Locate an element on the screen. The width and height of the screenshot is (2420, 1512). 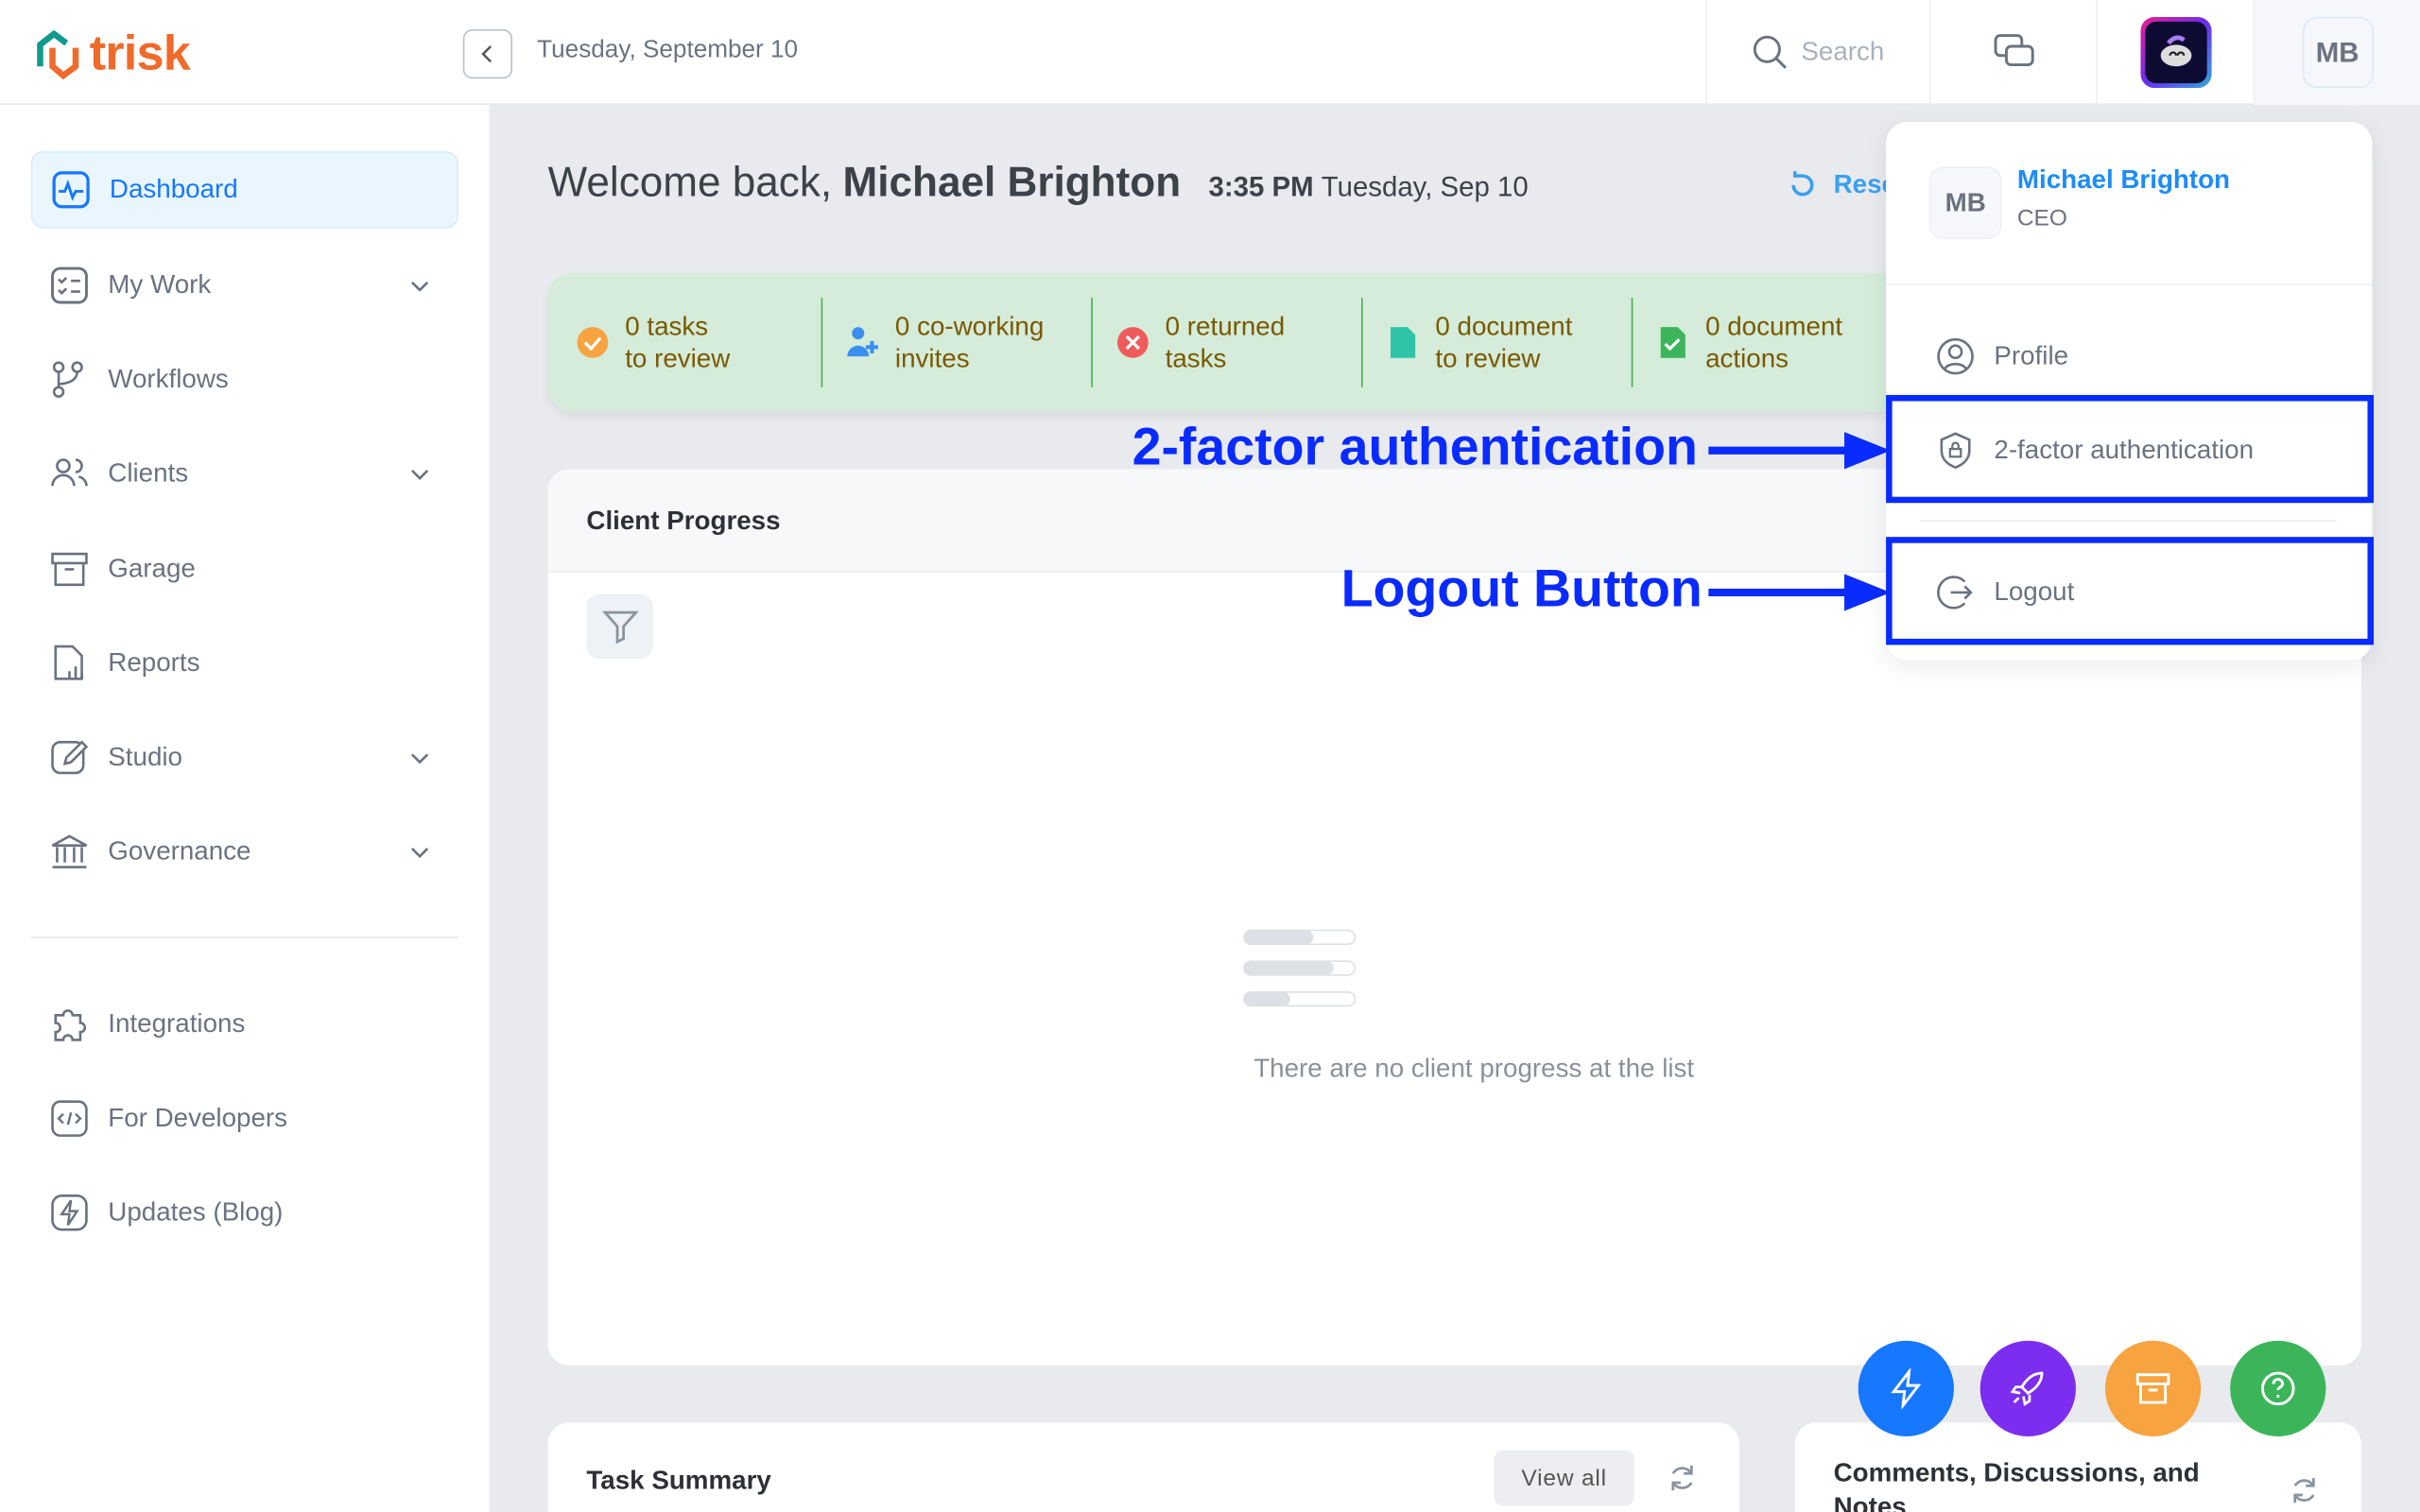
welcome-prefix: Welcome back, is located at coordinates (690, 182).